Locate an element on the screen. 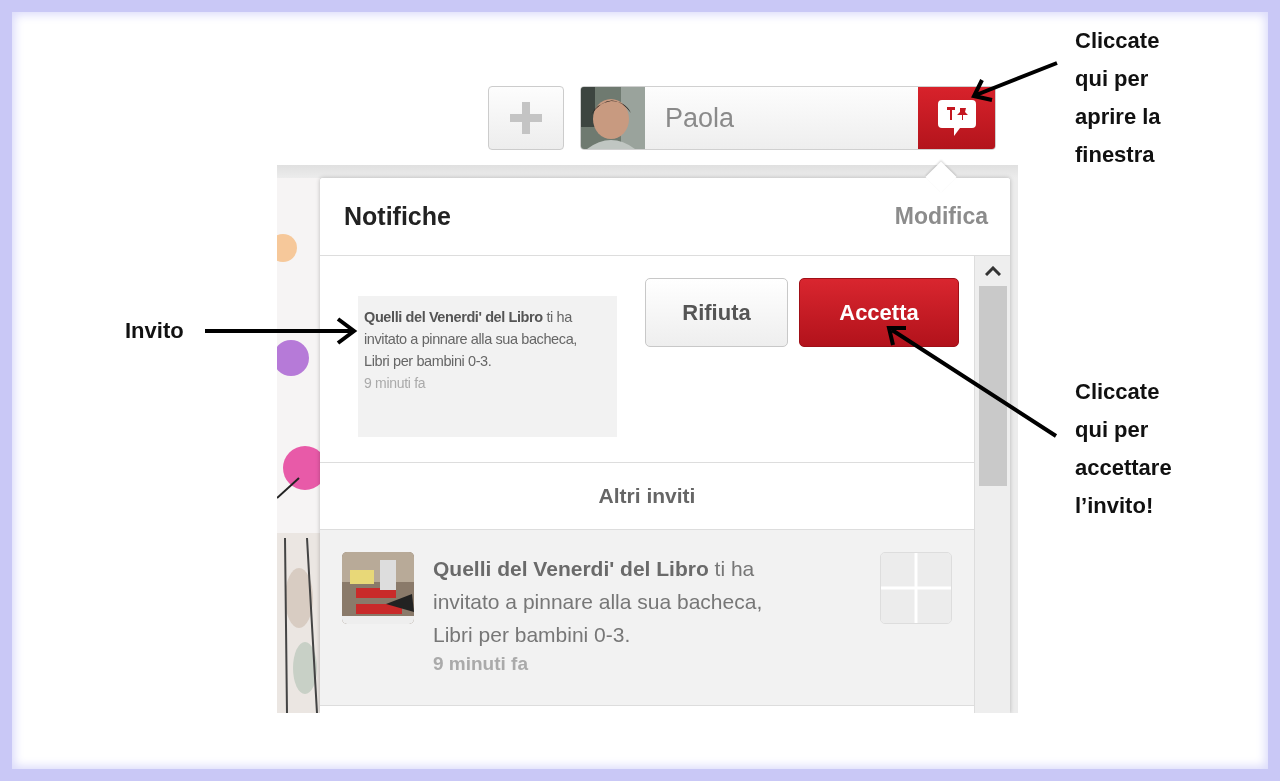 This screenshot has height=781, width=1280. board-thumbnail-icon is located at coordinates (916, 588).